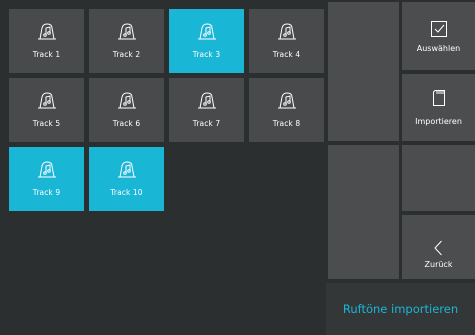 The image size is (475, 335). Describe the element at coordinates (438, 107) in the screenshot. I see `import-button: Importieren` at that location.